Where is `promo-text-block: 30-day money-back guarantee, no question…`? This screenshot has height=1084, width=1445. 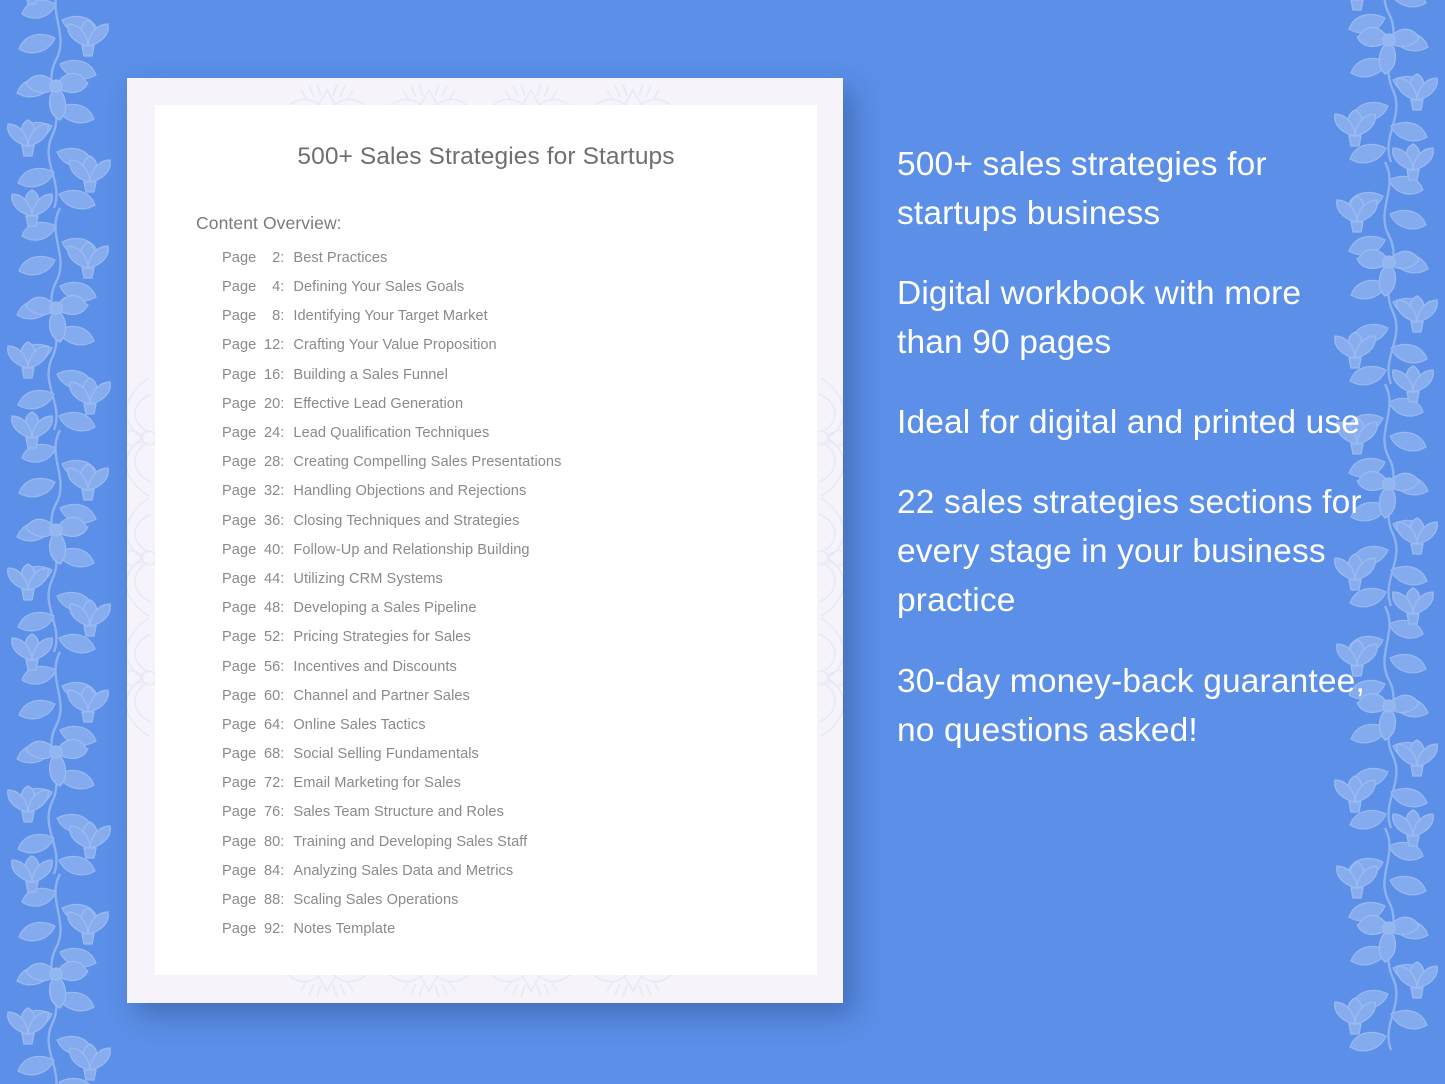 promo-text-block: 30-day money-back guarantee, no question… is located at coordinates (1131, 705).